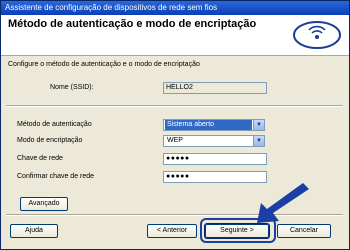 The image size is (350, 250). I want to click on help-button: Ajuda, so click(34, 231).